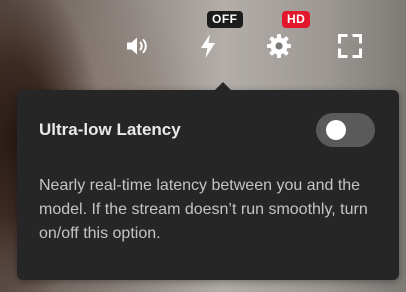 This screenshot has width=406, height=292. What do you see at coordinates (223, 86) in the screenshot?
I see `popover-arrow` at bounding box center [223, 86].